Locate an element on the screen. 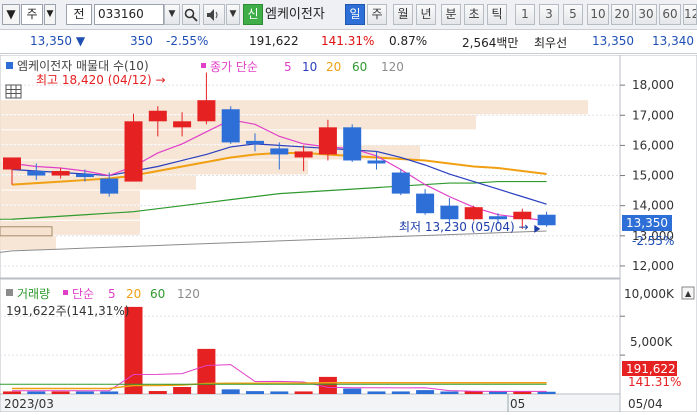 The width and height of the screenshot is (697, 415). y-tick-16000: 16,000 is located at coordinates (653, 145).